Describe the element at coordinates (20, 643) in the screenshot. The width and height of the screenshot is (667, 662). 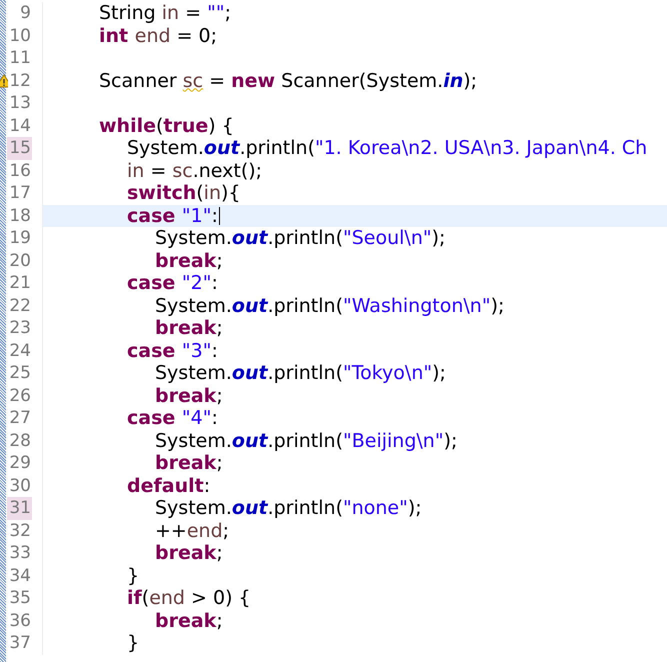
I see `line-number: 37` at that location.